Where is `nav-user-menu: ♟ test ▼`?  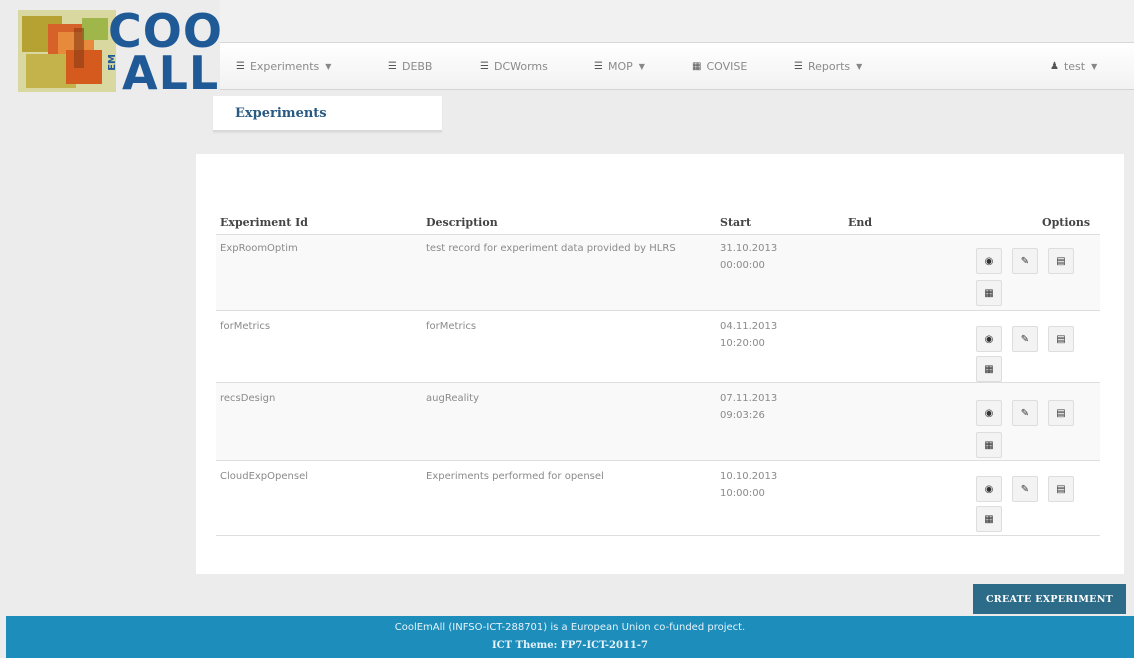 nav-user-menu: ♟ test ▼ is located at coordinates (1073, 66).